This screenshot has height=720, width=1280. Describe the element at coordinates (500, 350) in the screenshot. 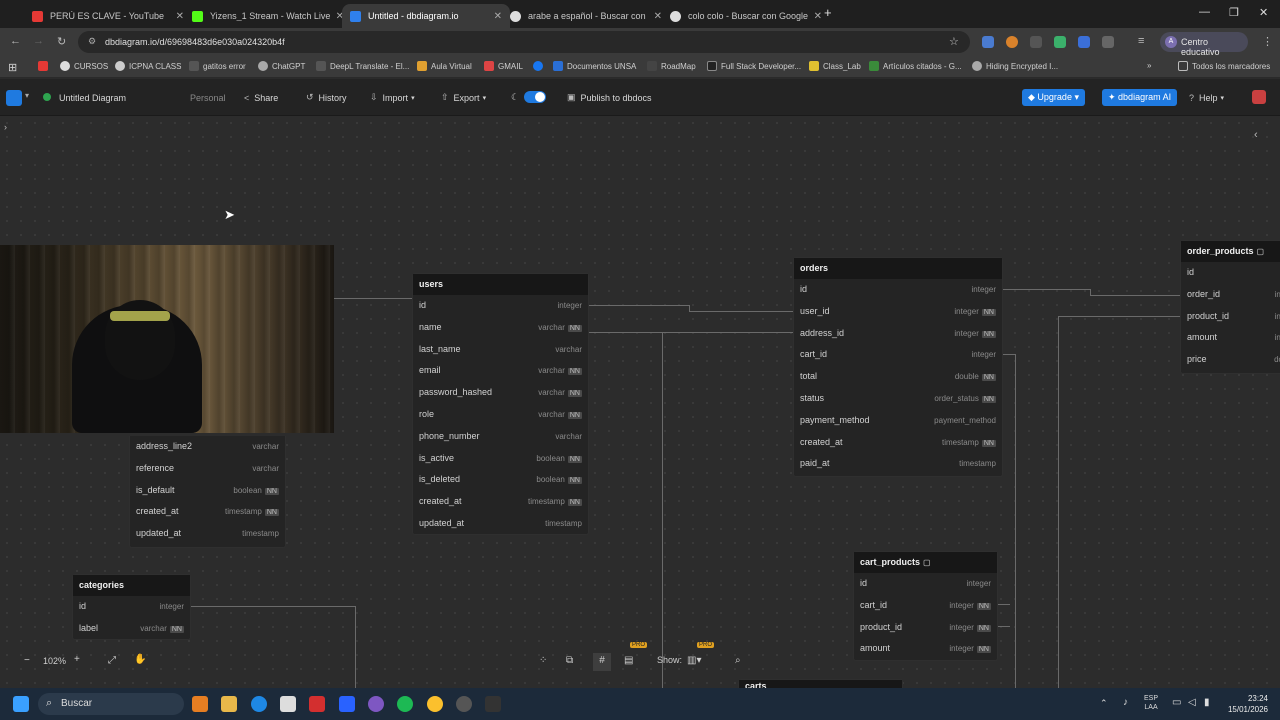

I see `table-row: last_name varchar` at that location.